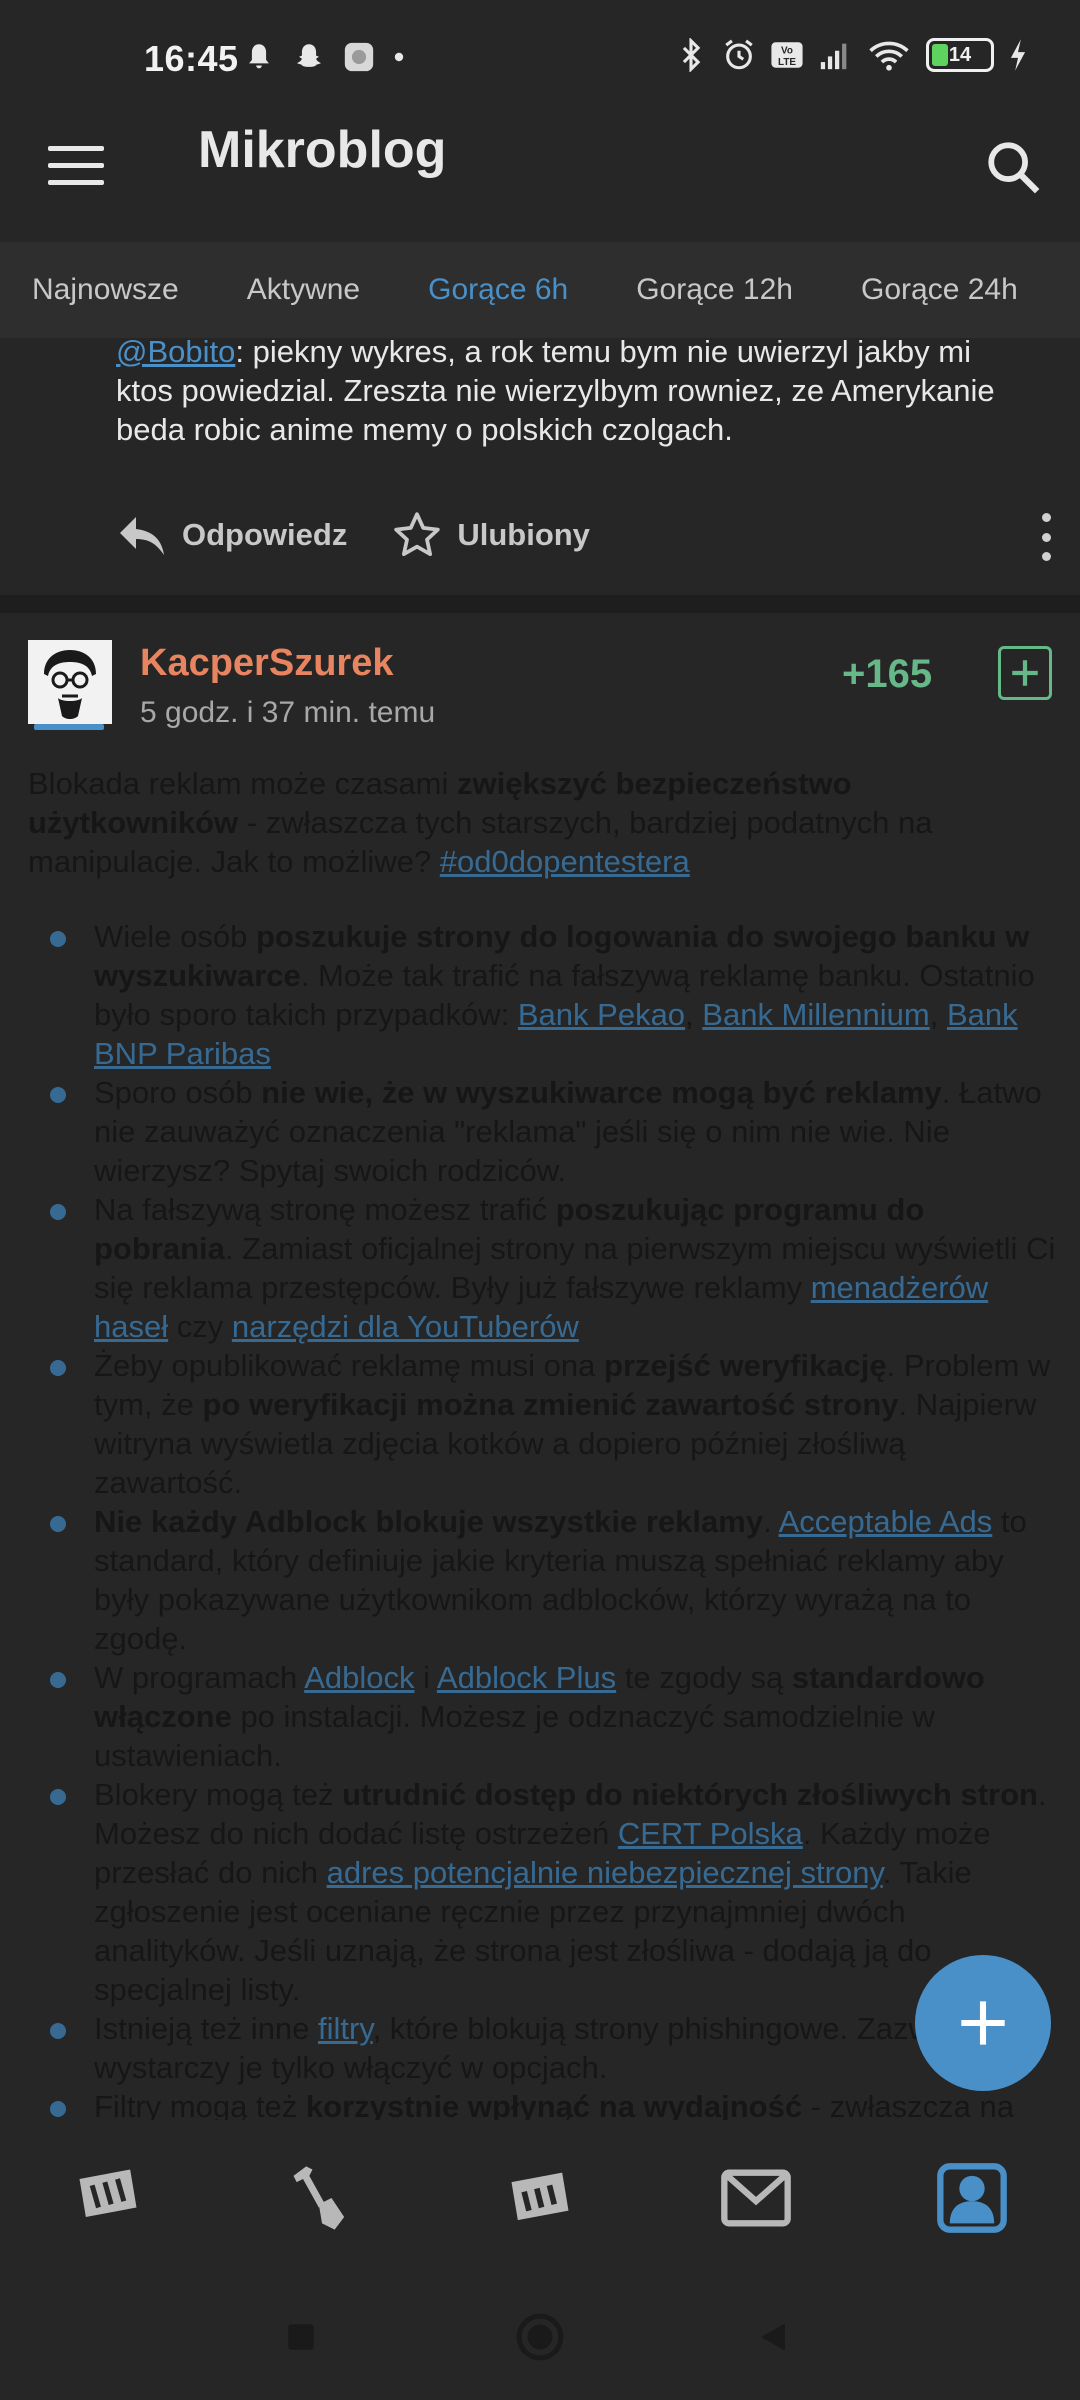  I want to click on avatar, so click(70, 682).